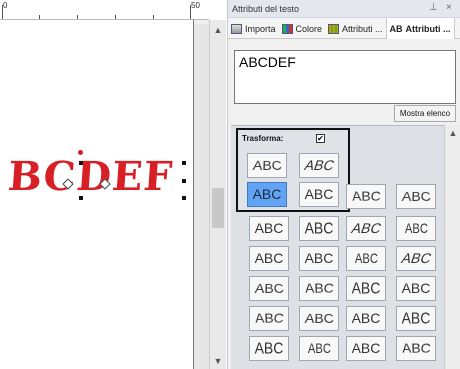  I want to click on ruler-label-start: 0, so click(5, 5).